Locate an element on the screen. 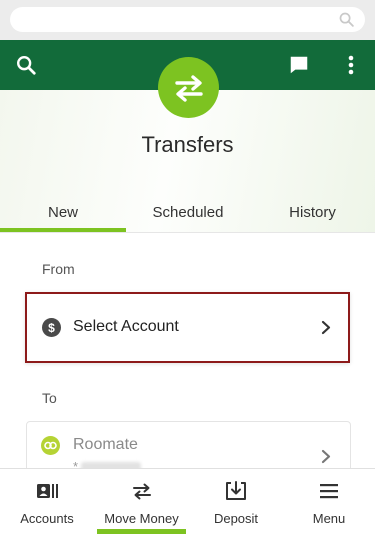 The width and height of the screenshot is (375, 535). link-icon is located at coordinates (50, 445).